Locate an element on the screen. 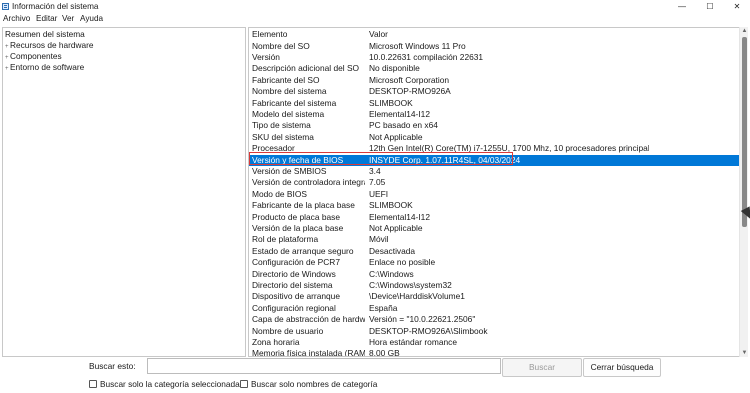 The image size is (750, 393). row-element: Nombre del sistema is located at coordinates (289, 91).